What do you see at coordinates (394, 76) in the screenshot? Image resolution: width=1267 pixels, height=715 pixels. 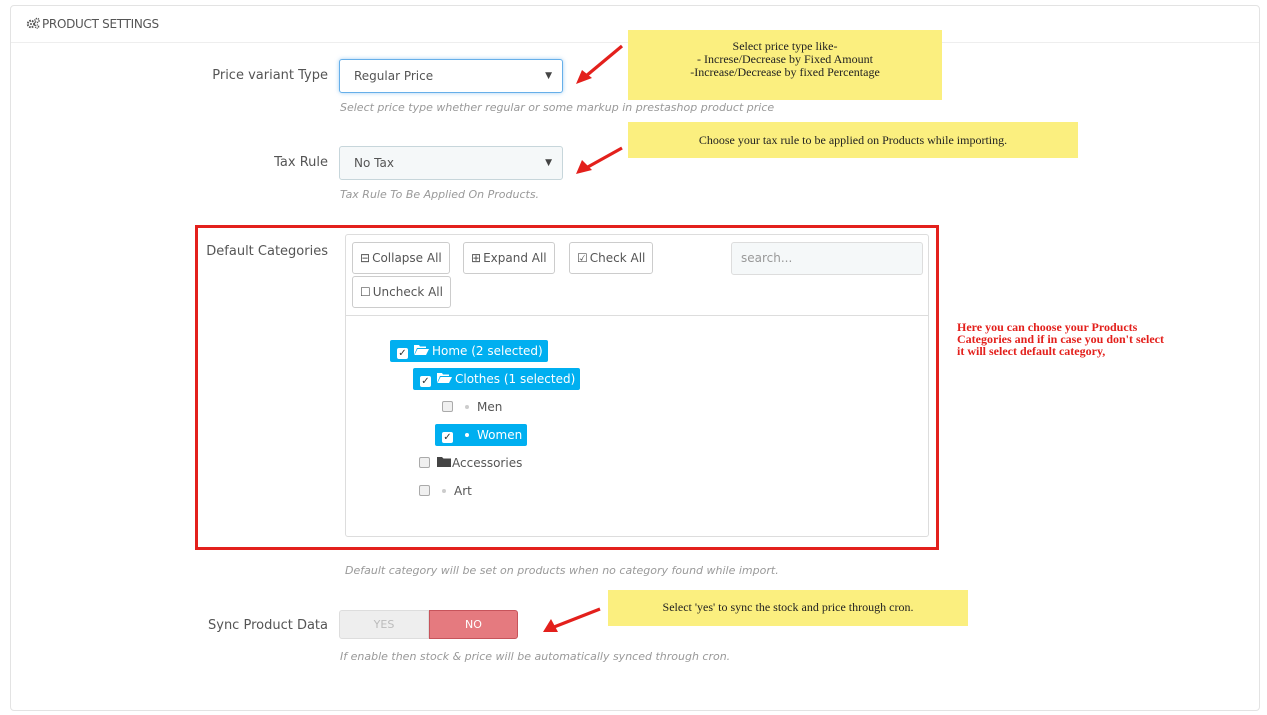 I see `price-variant-value: Regular Price` at bounding box center [394, 76].